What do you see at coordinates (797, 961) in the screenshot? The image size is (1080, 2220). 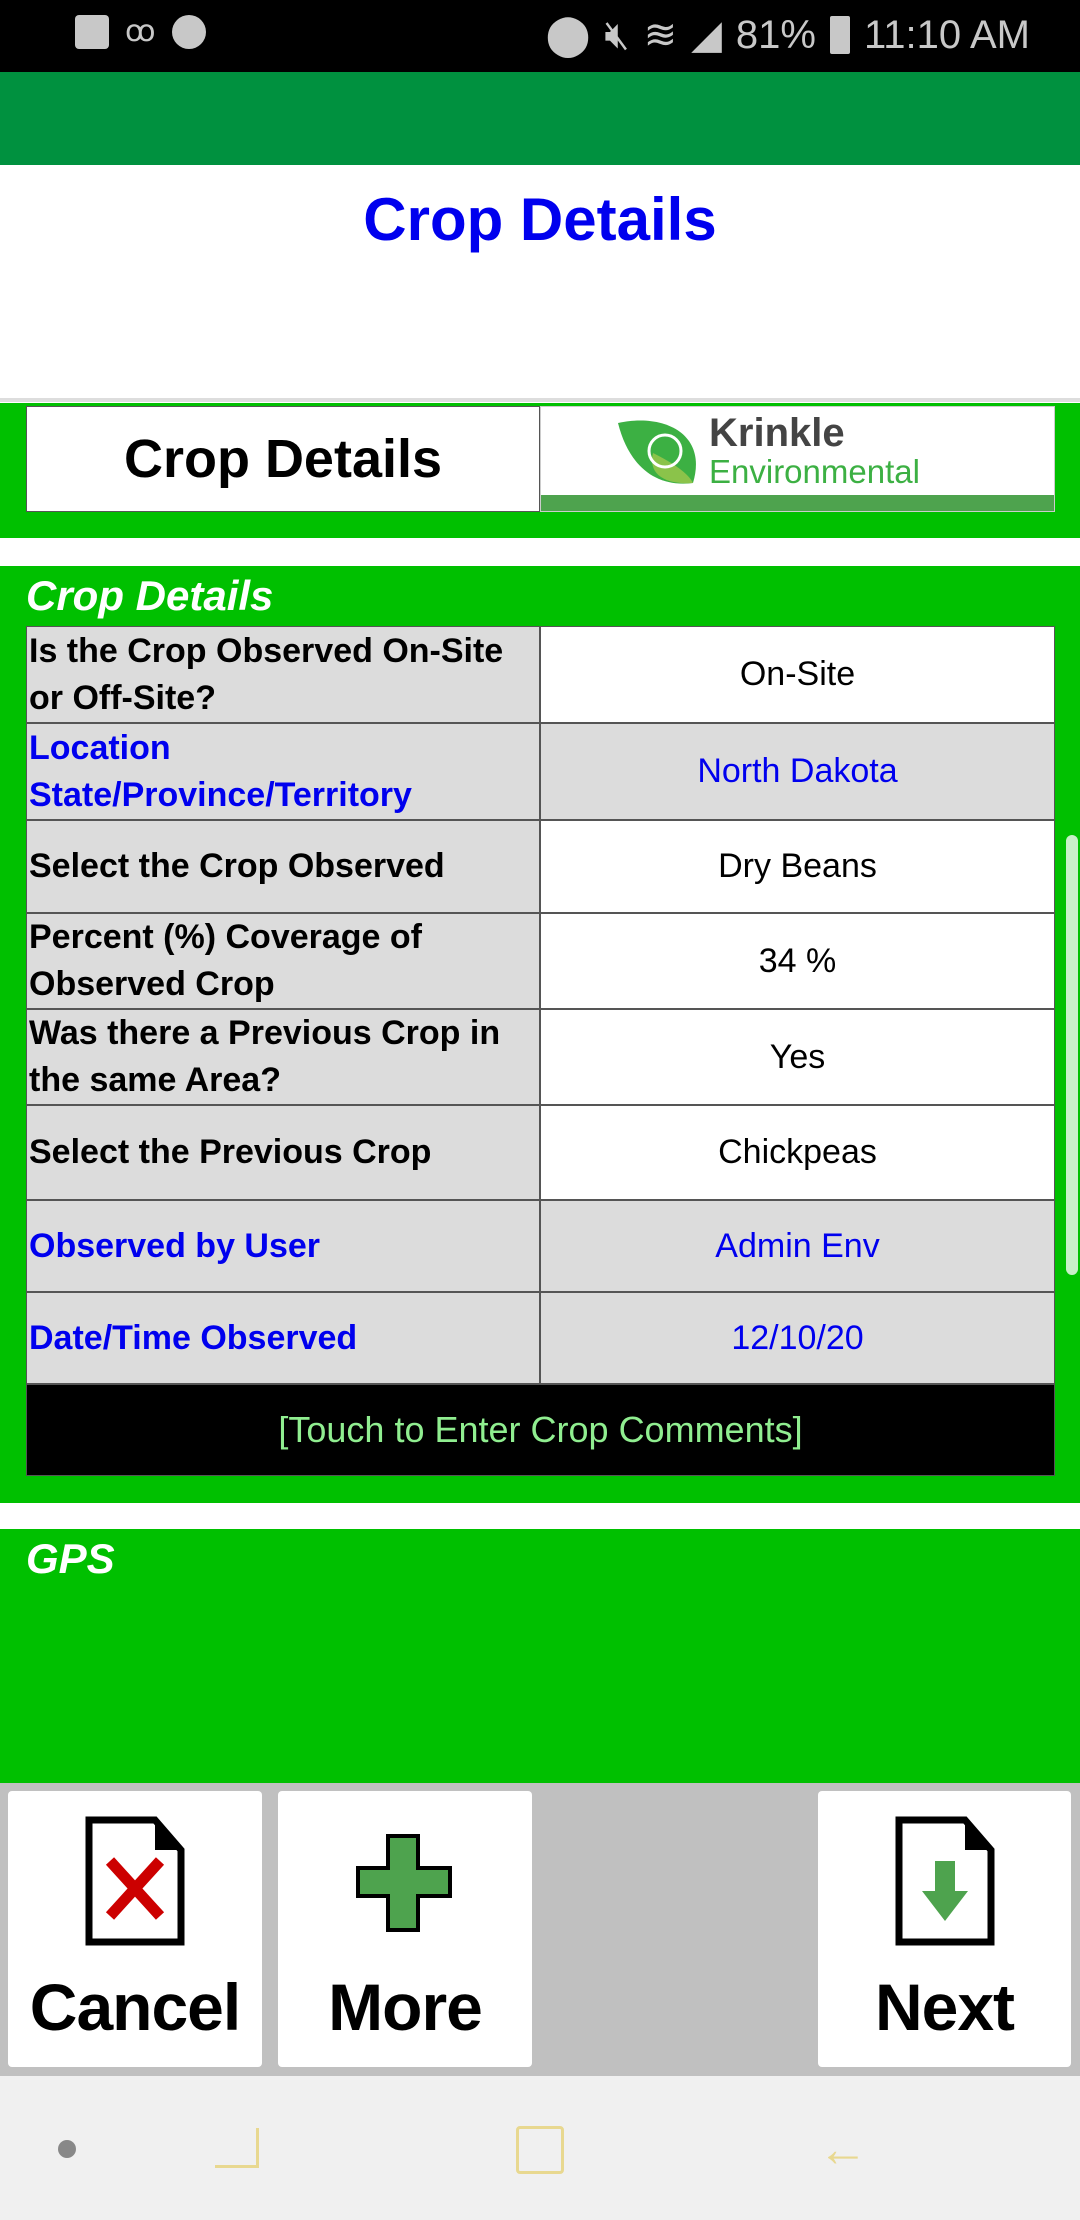 I see `row-value: 34 %` at bounding box center [797, 961].